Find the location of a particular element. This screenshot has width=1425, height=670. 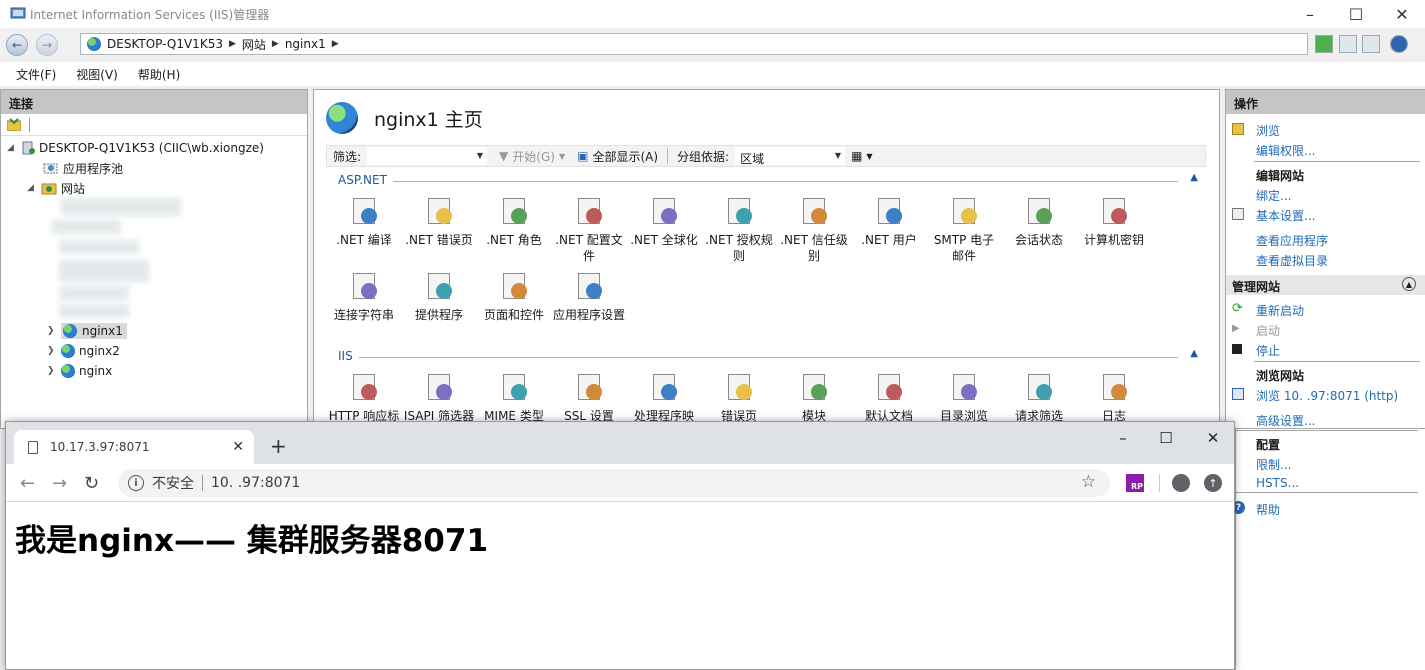

group-by-select: 区域 ▼ is located at coordinates (790, 156).